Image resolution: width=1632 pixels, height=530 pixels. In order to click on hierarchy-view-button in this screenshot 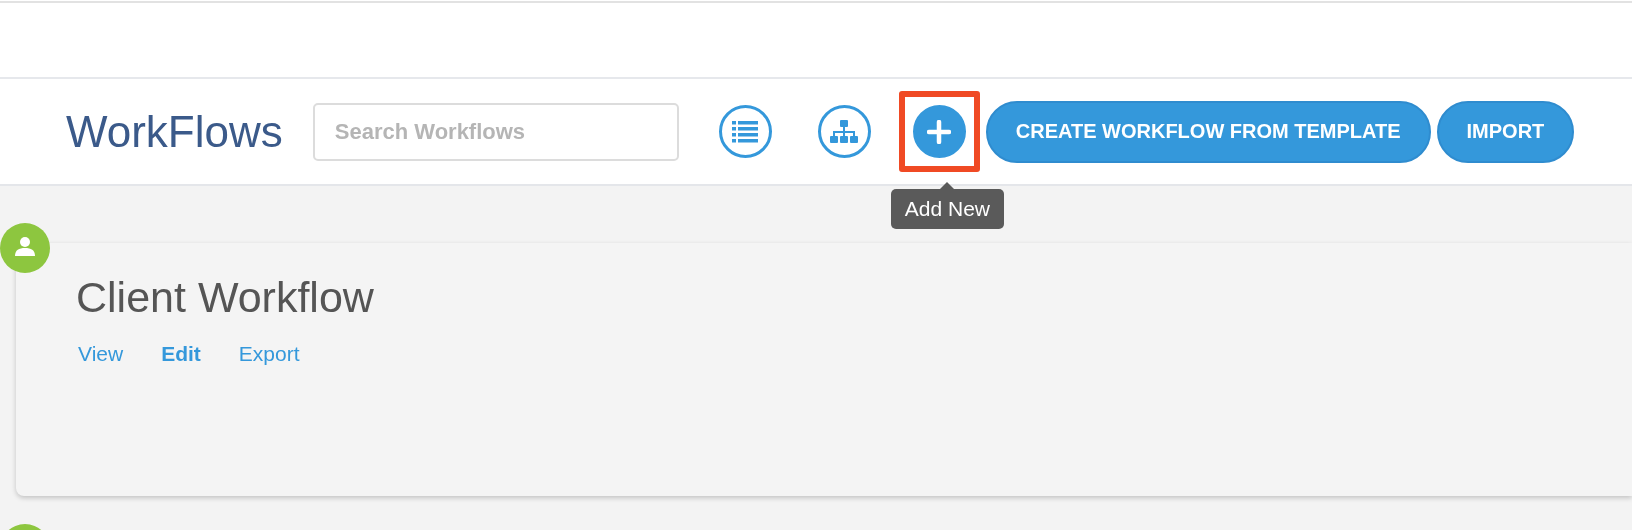, I will do `click(844, 131)`.